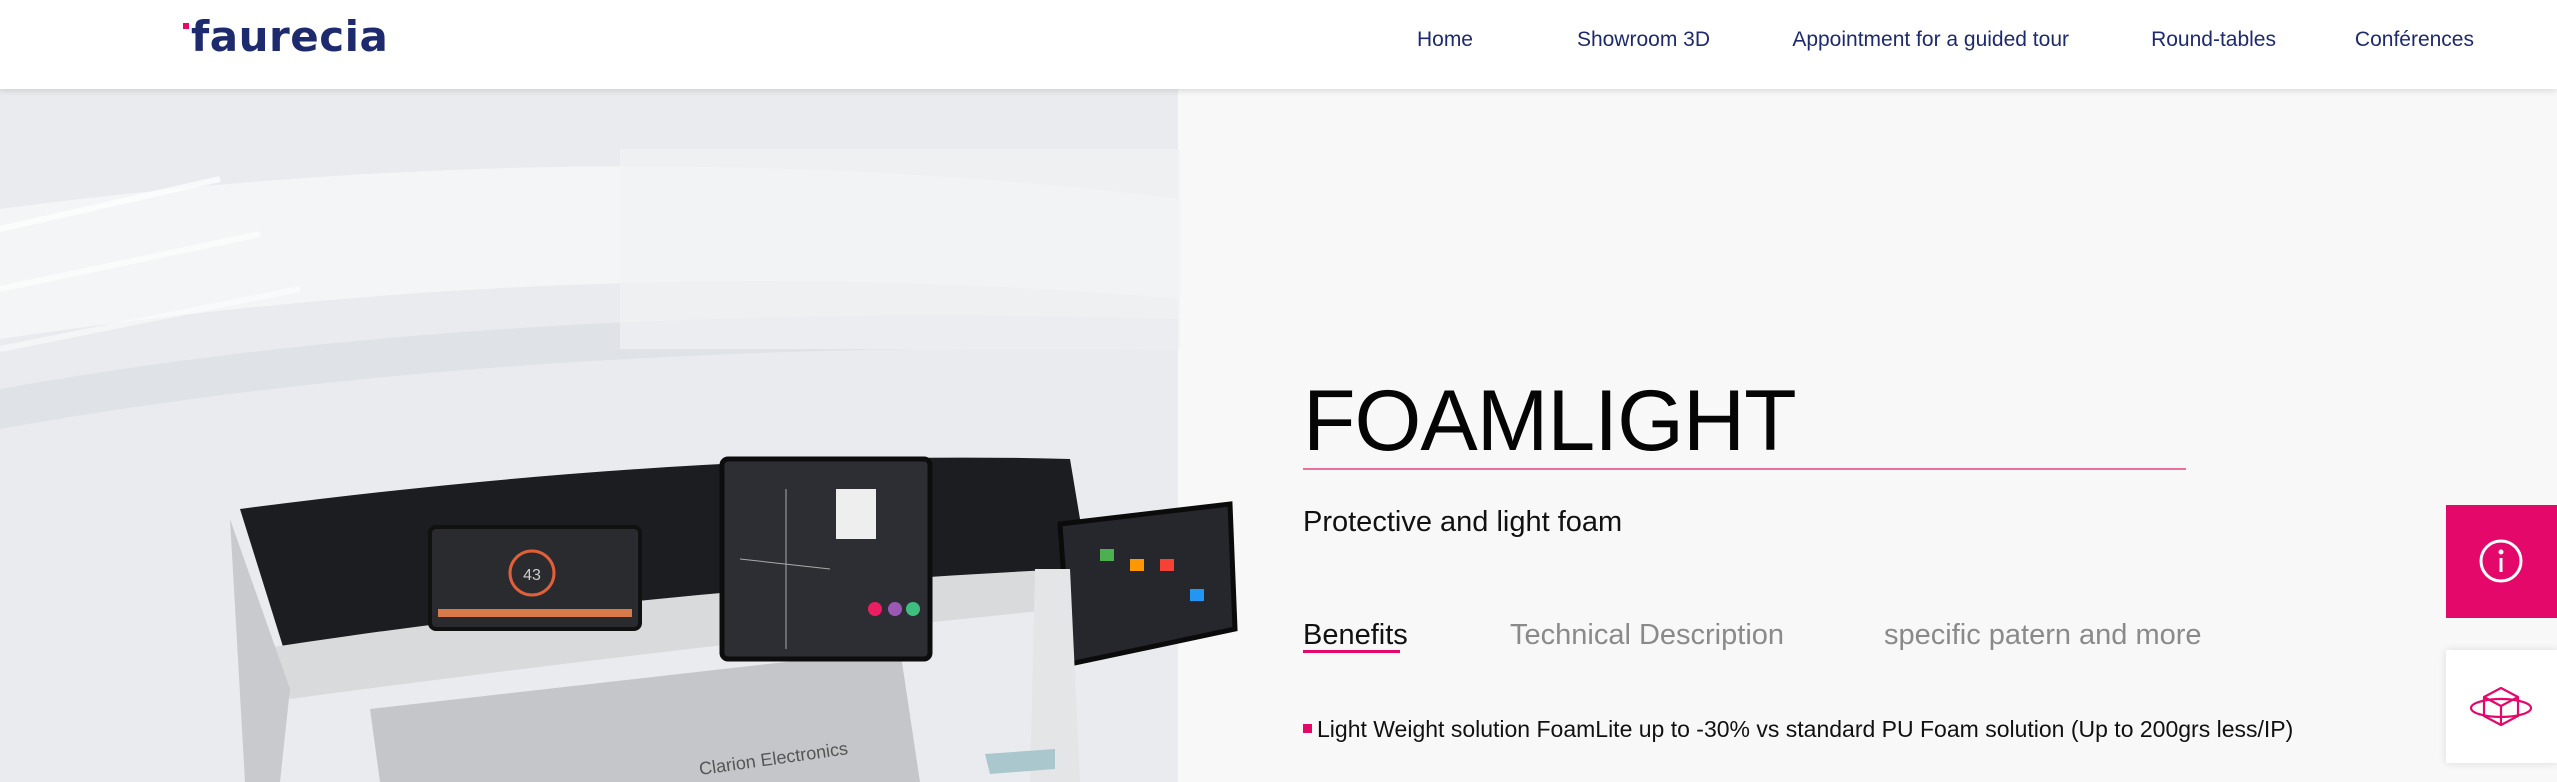 This screenshot has width=2557, height=782. Describe the element at coordinates (1744, 469) in the screenshot. I see `title-divider` at that location.